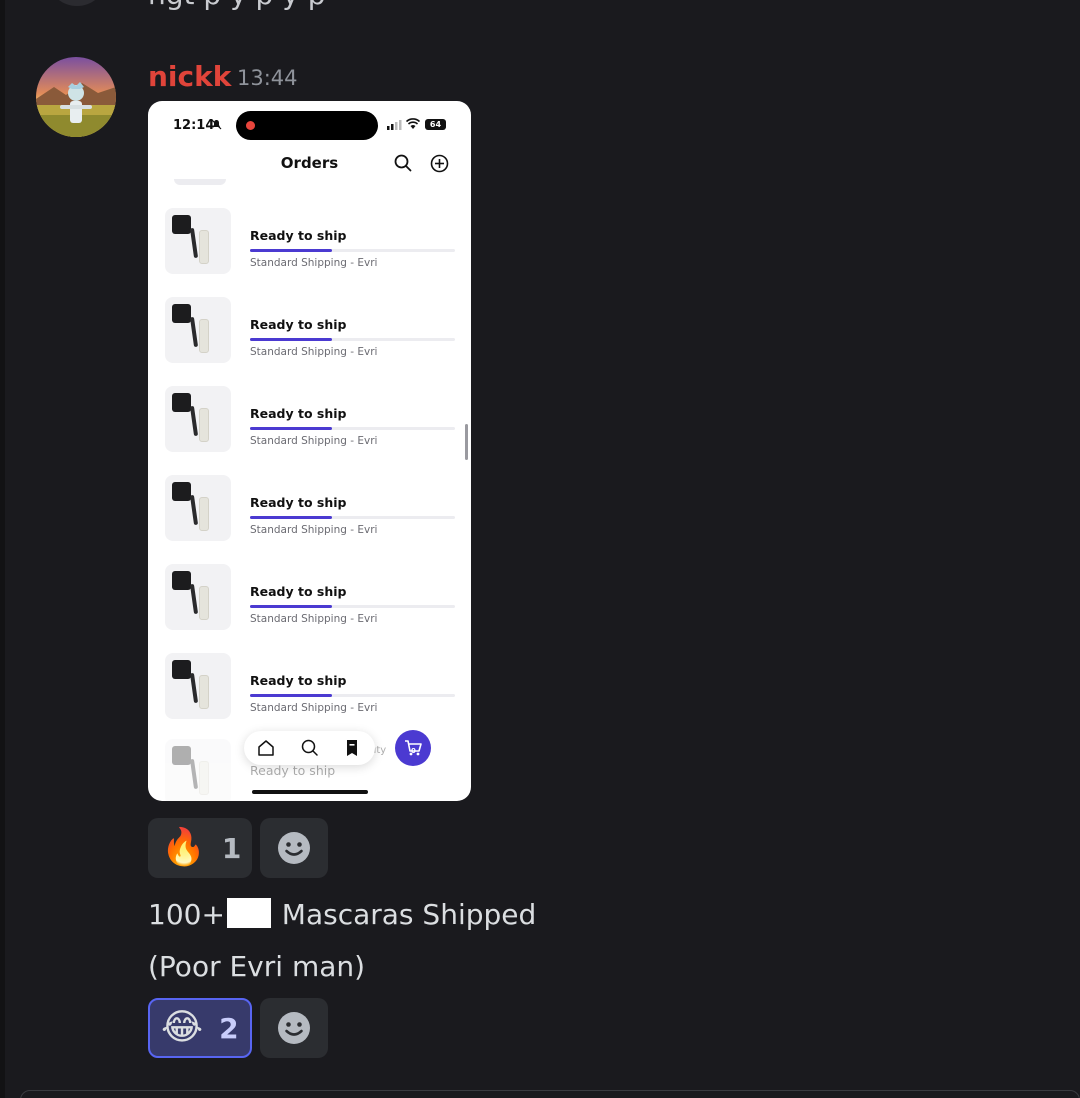  Describe the element at coordinates (550, 1094) in the screenshot. I see `message-composer-edge` at that location.